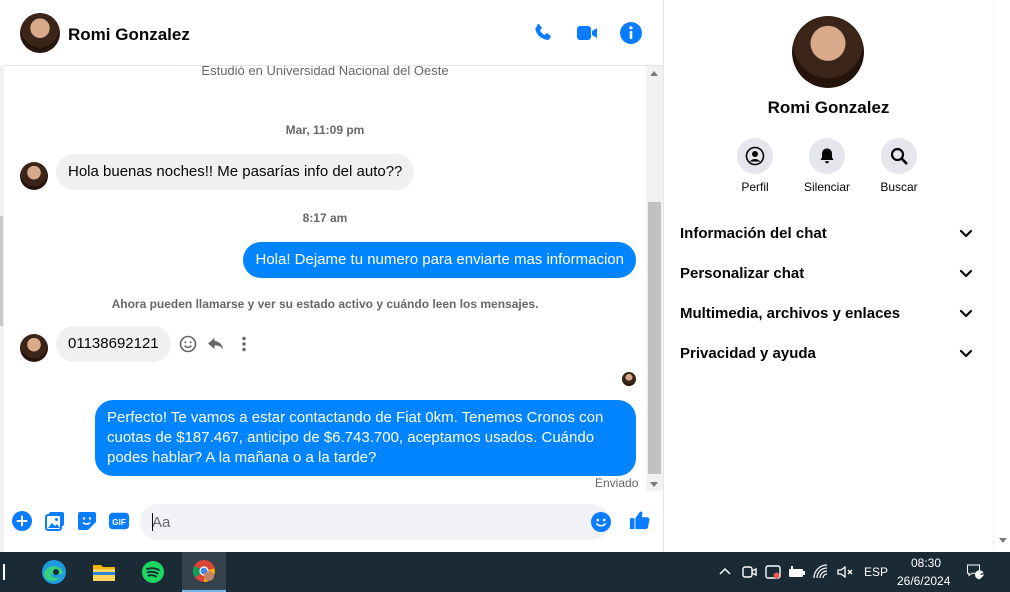  What do you see at coordinates (152, 522) in the screenshot?
I see `text-caret` at bounding box center [152, 522].